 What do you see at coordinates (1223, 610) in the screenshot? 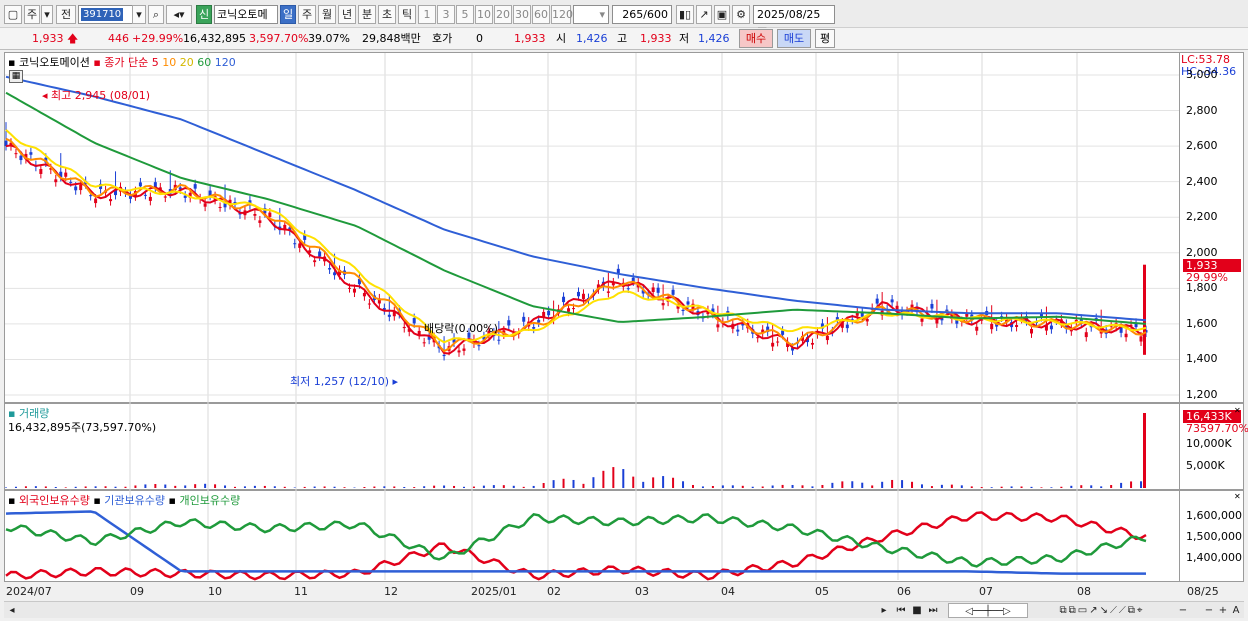
I see `zoom-in-icon: +` at bounding box center [1223, 610].